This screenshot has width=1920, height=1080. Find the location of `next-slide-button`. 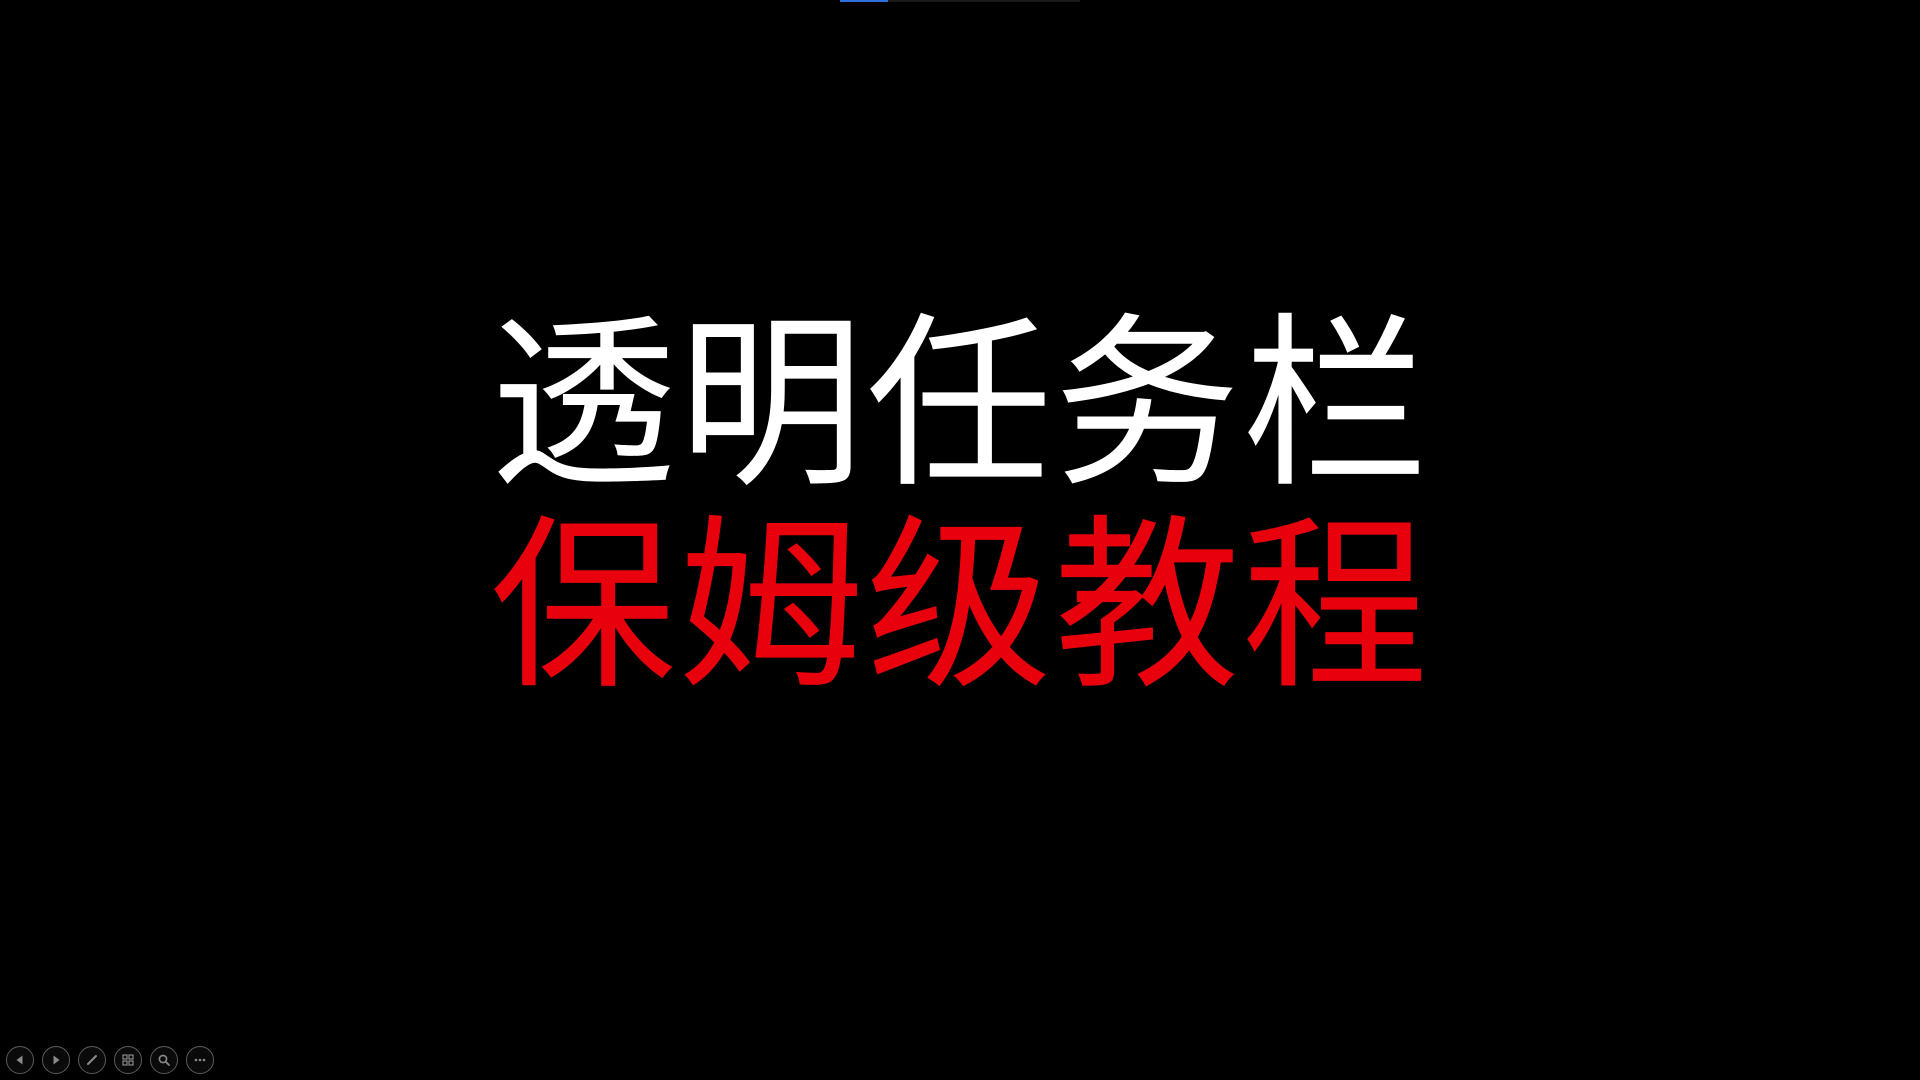

next-slide-button is located at coordinates (56, 1060).